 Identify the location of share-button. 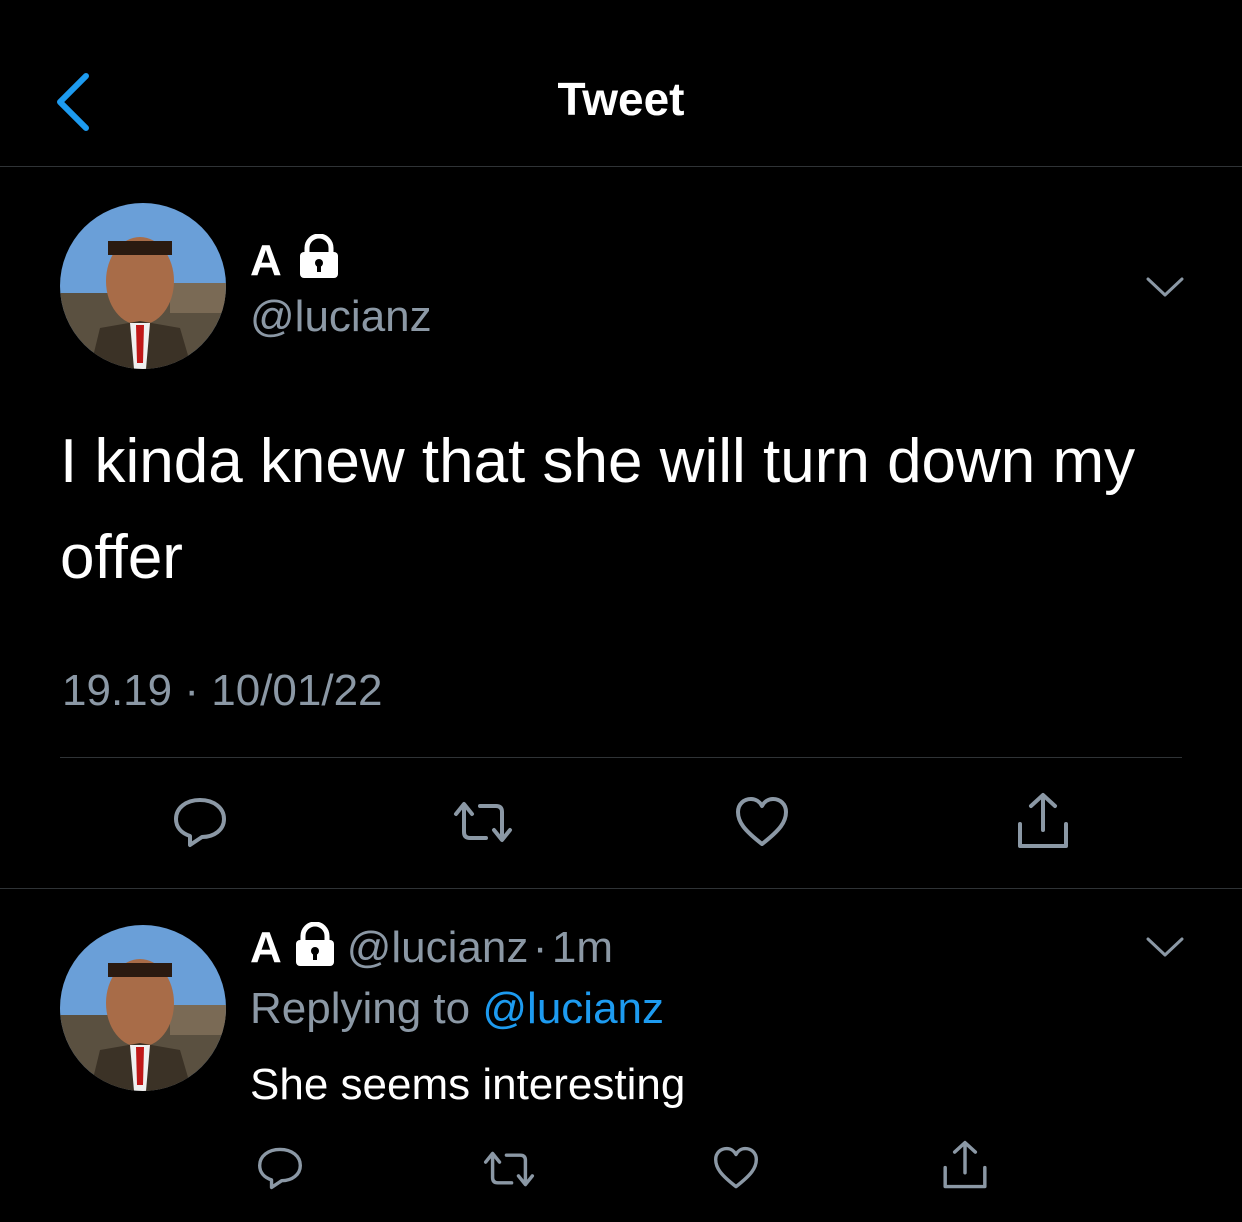
(1043, 821).